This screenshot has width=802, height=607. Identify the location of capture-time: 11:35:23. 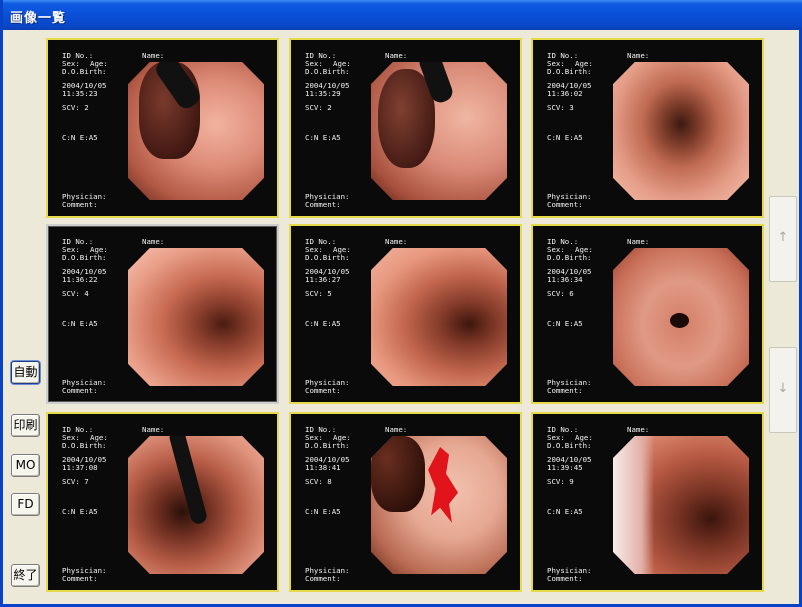
(80, 93).